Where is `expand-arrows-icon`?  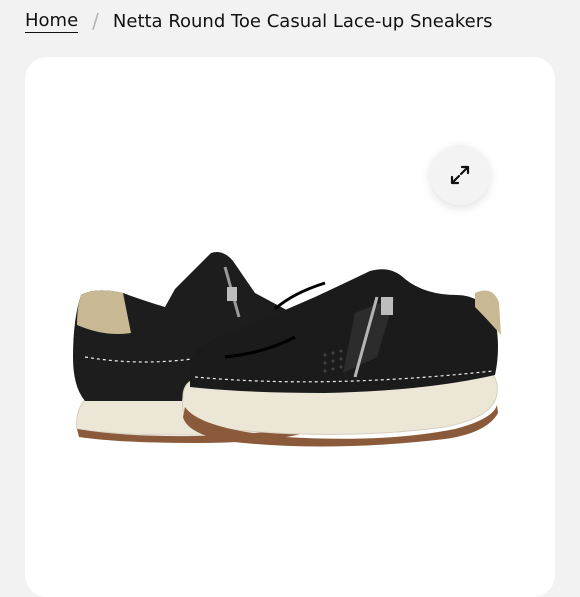 expand-arrows-icon is located at coordinates (460, 175).